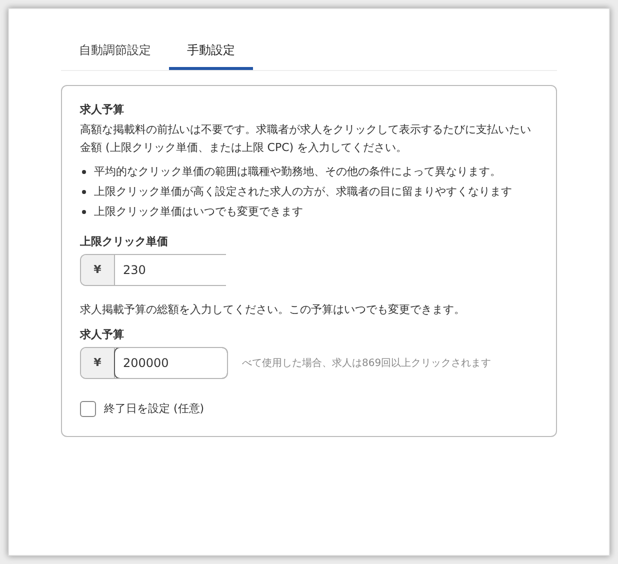  Describe the element at coordinates (170, 270) in the screenshot. I see `amount-input: 230` at that location.